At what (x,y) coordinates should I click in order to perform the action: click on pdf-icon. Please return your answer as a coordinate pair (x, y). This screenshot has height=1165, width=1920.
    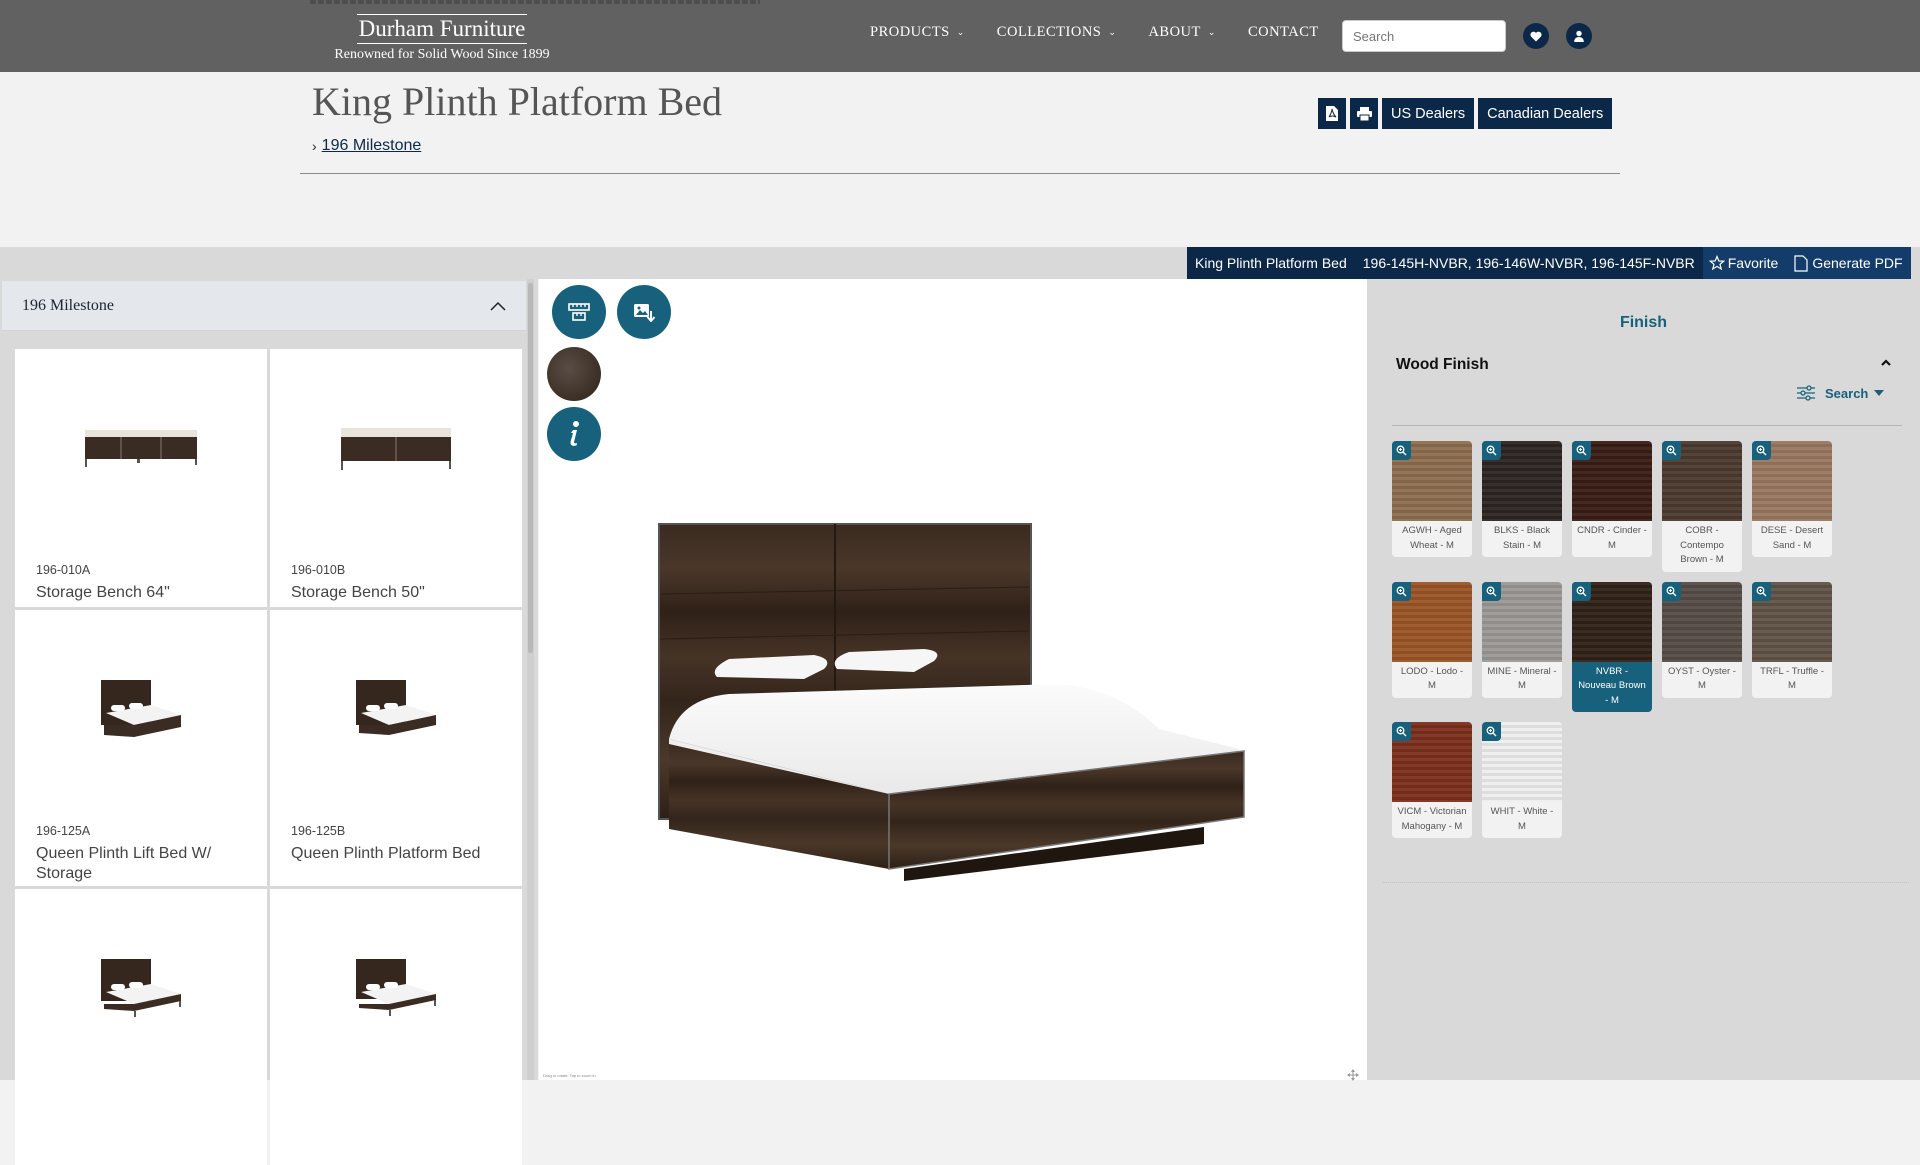
    Looking at the image, I should click on (1332, 113).